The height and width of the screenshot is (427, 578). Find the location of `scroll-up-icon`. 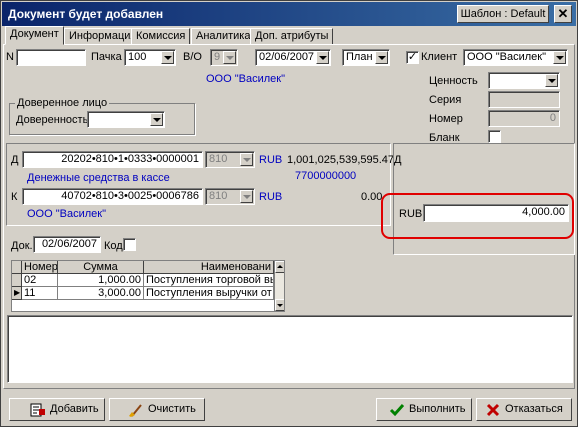

scroll-up-icon is located at coordinates (279, 267).